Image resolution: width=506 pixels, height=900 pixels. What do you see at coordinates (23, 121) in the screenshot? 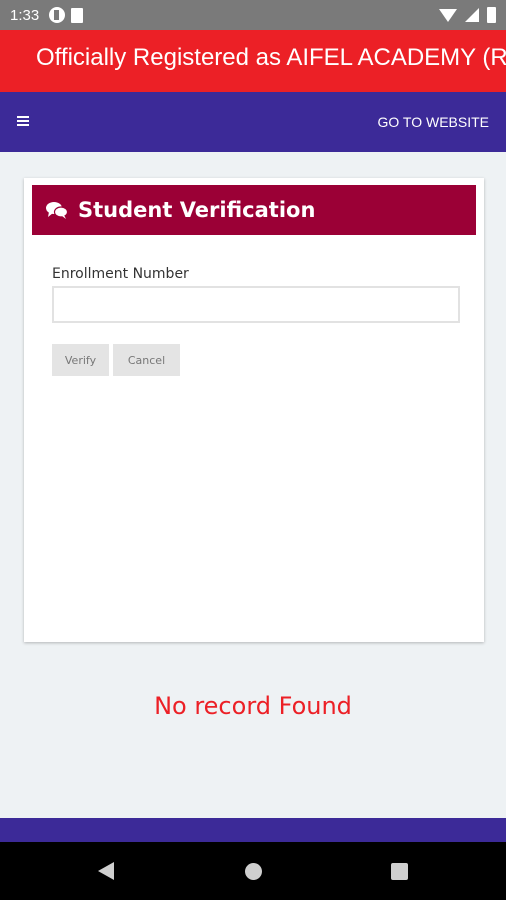
I see `hamburger-menu-icon` at bounding box center [23, 121].